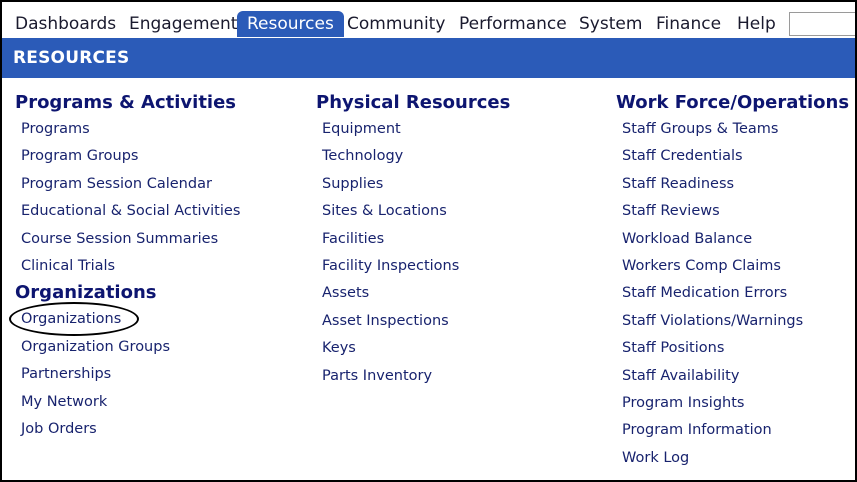  What do you see at coordinates (130, 429) in the screenshot?
I see `link-job-orders: Job Orders` at bounding box center [130, 429].